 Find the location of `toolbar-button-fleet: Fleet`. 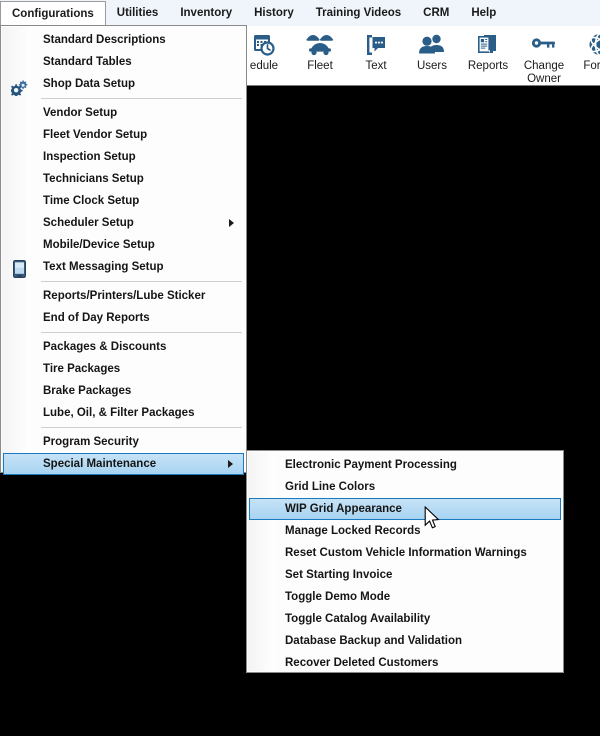

toolbar-button-fleet: Fleet is located at coordinates (320, 55).